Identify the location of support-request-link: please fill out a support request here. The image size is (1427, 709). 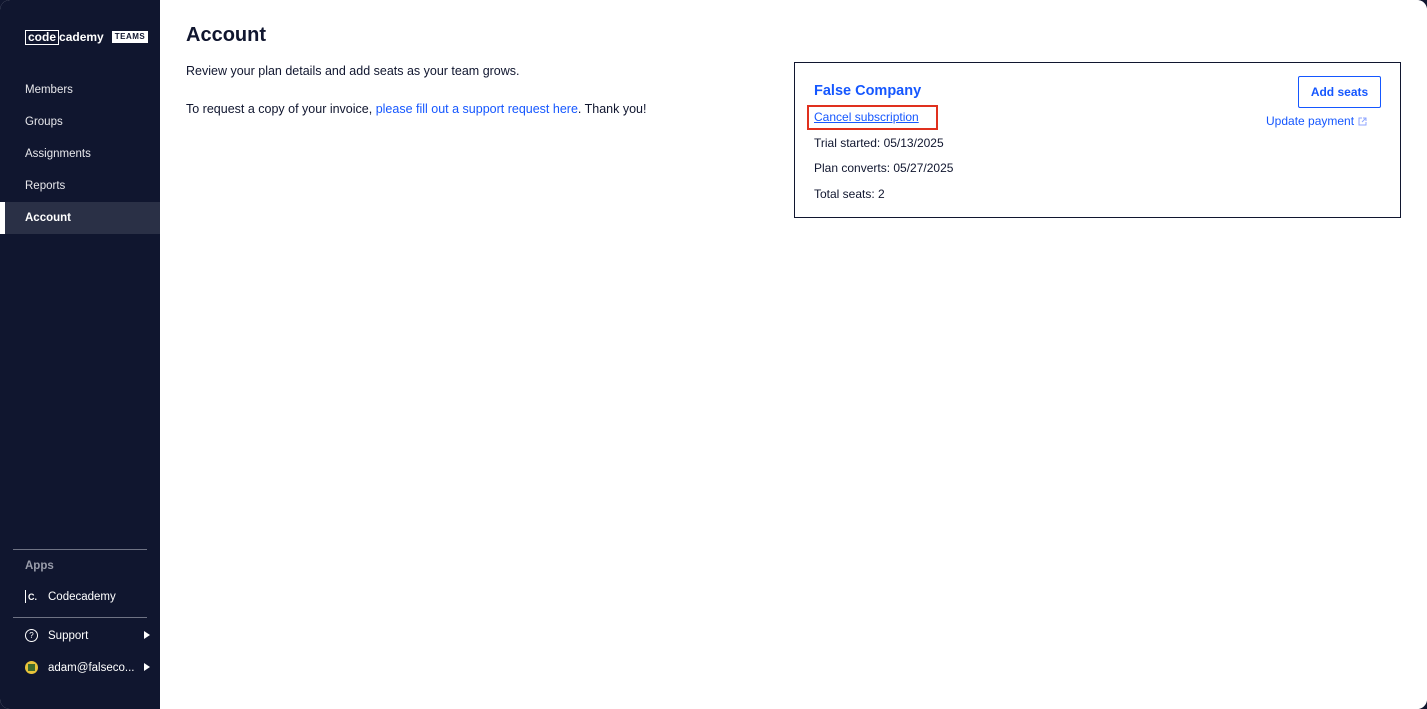
(477, 109).